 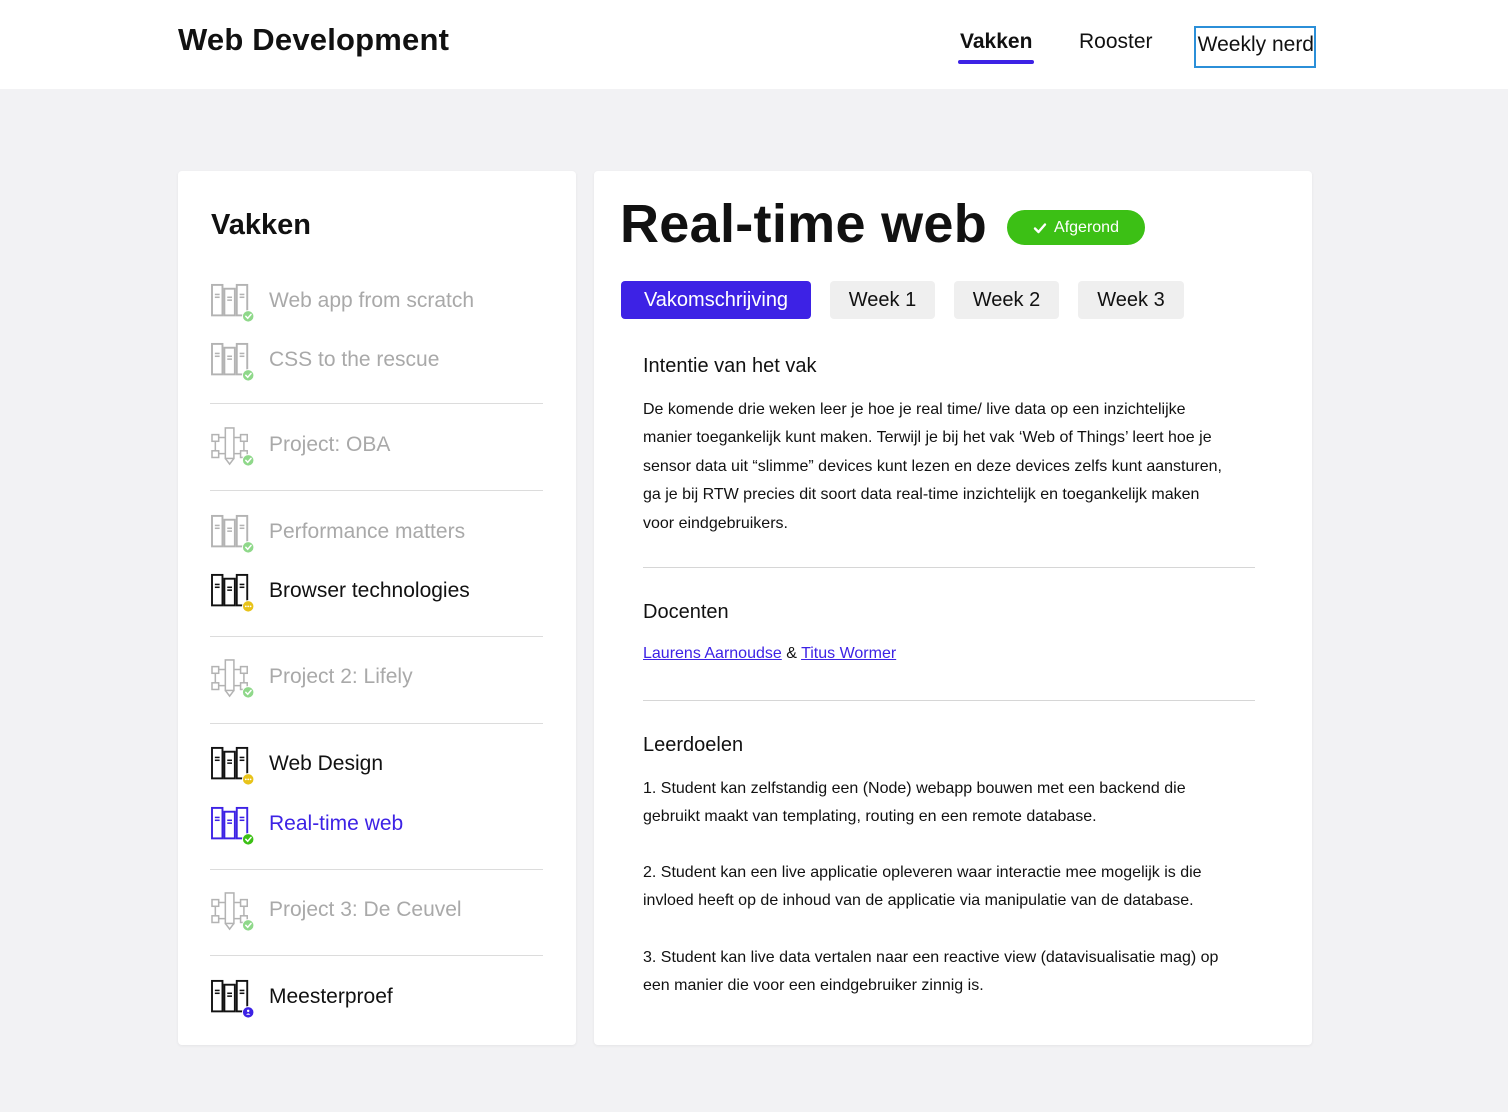 I want to click on status-badge: Afgerond, so click(x=1076, y=227).